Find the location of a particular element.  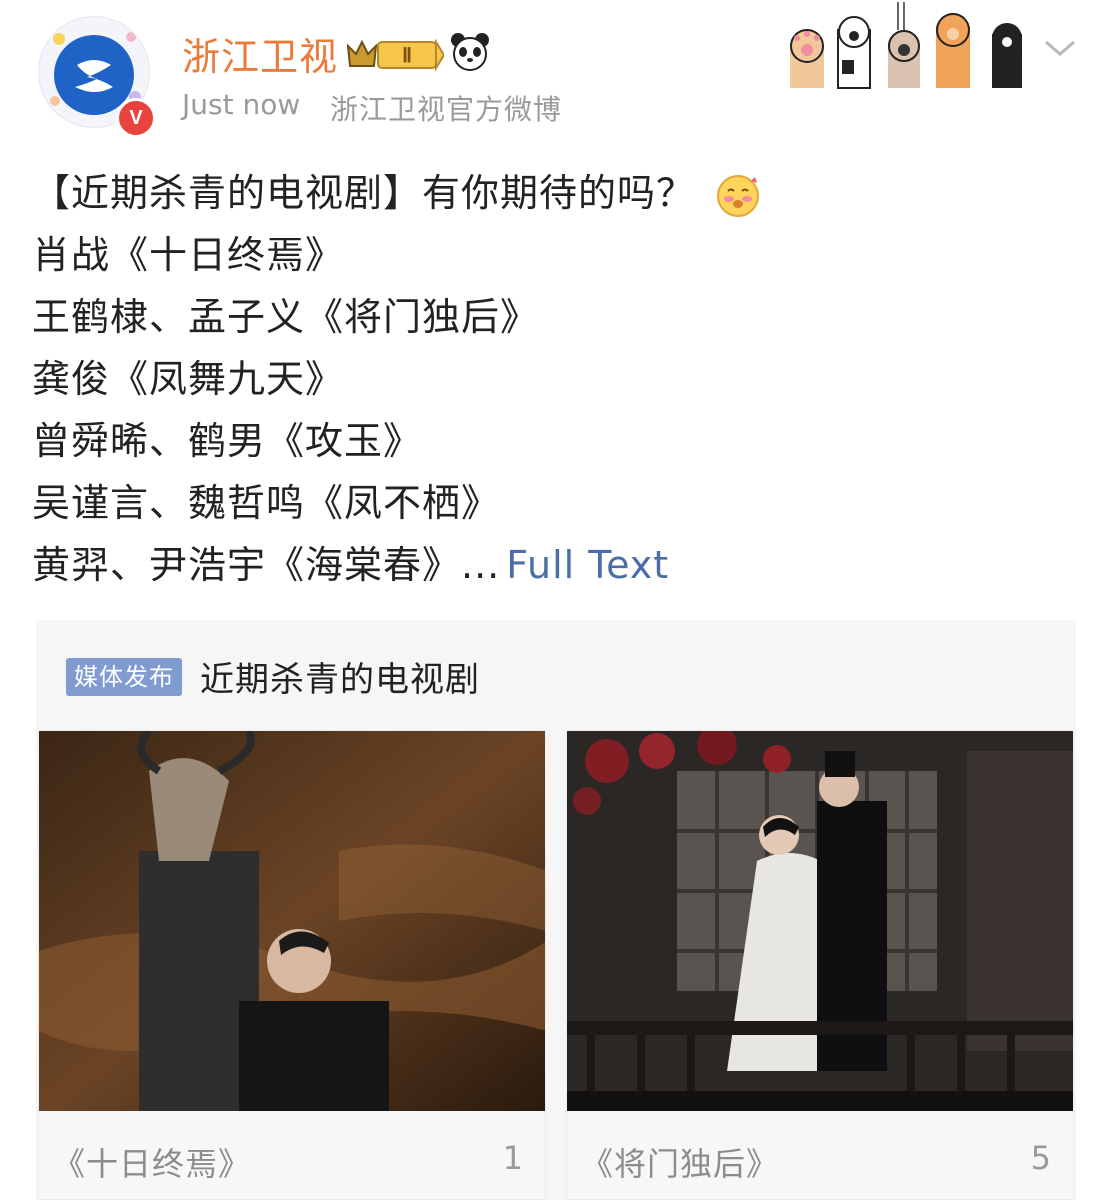

panda-icon is located at coordinates (470, 52).